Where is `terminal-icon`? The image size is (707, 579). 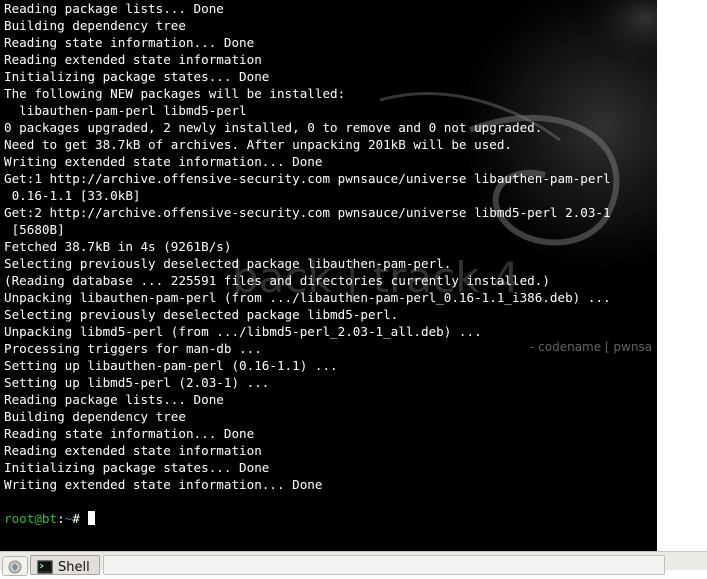
terminal-icon is located at coordinates (45, 567).